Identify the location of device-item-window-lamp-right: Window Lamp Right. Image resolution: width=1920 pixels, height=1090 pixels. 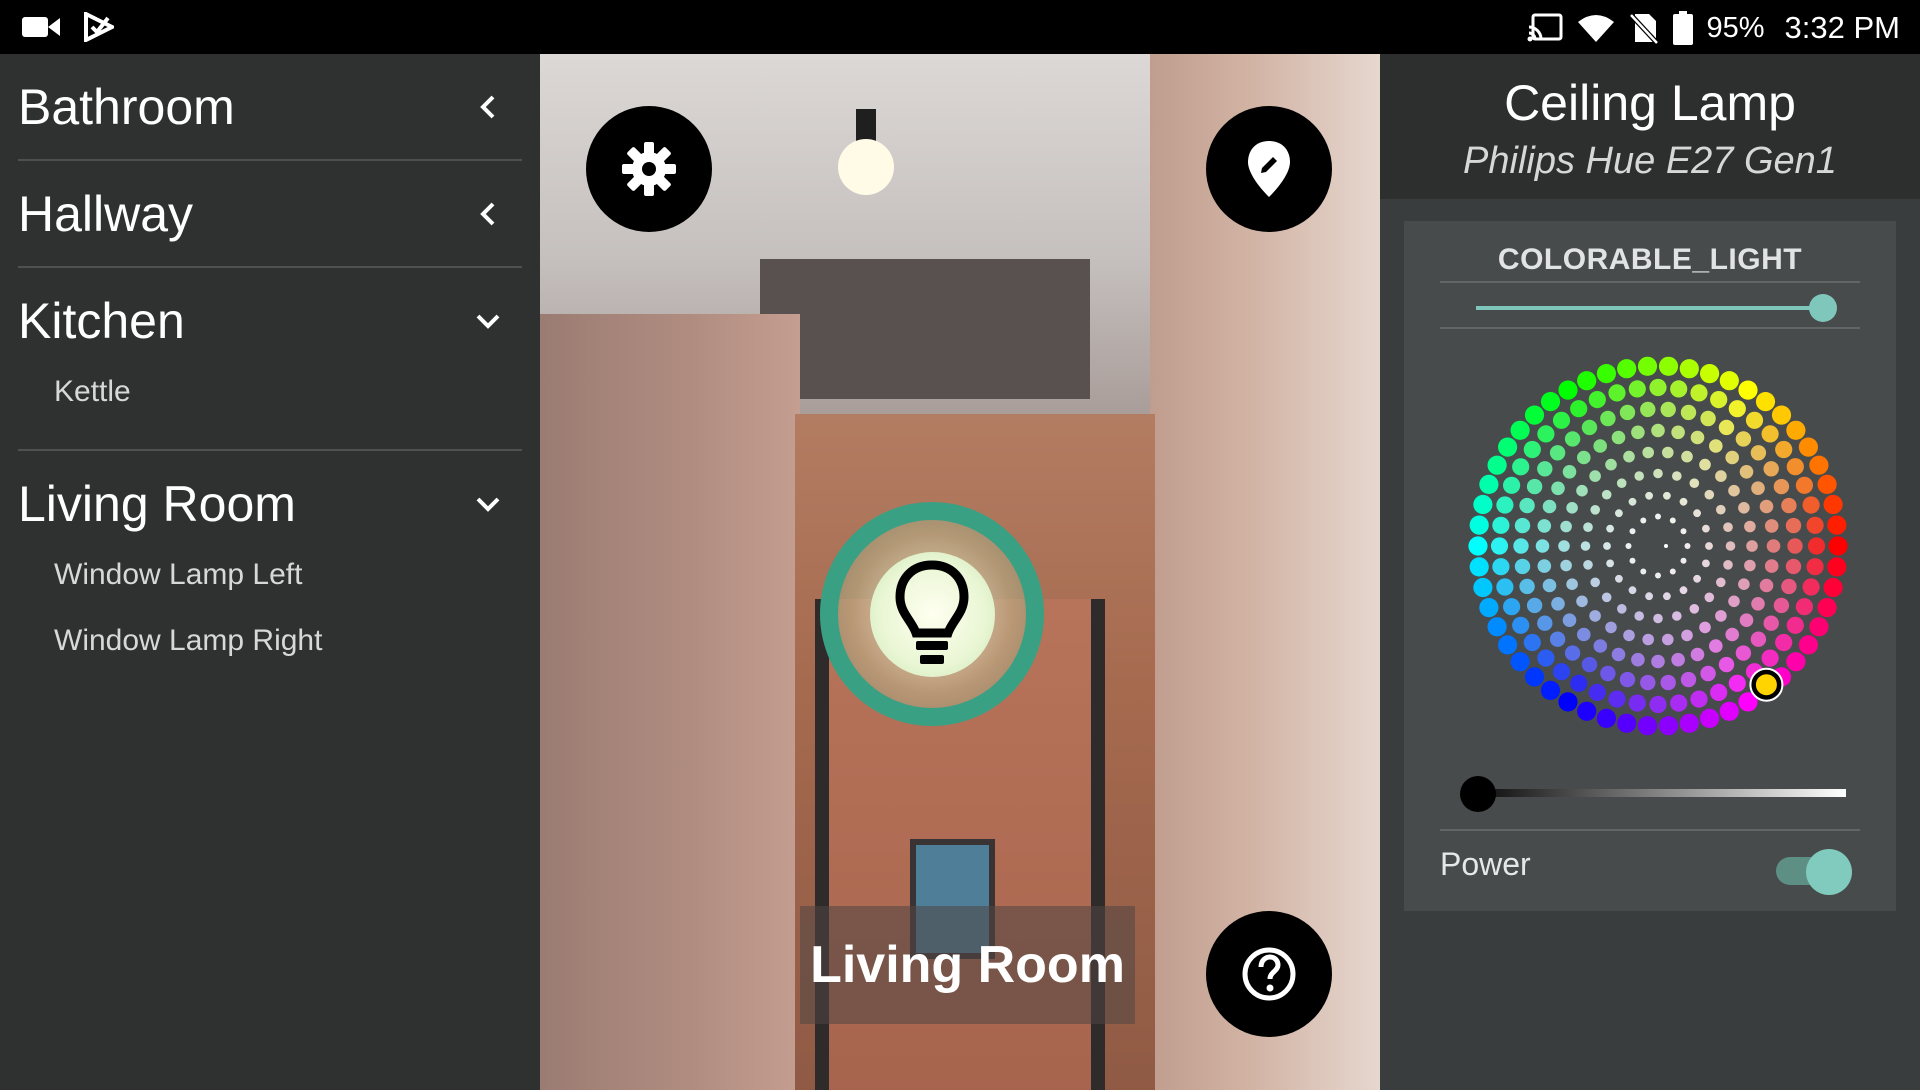
(270, 641).